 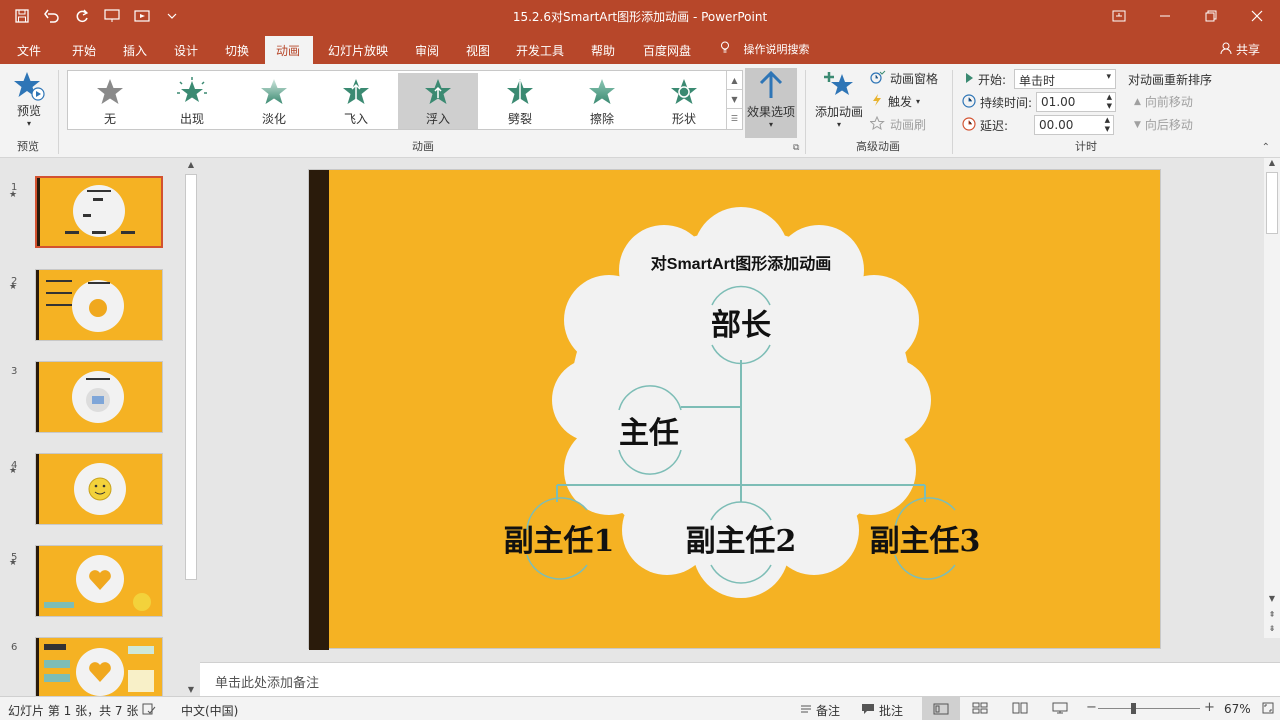 I want to click on tab-slideshow: 幻灯片放映, so click(x=358, y=50).